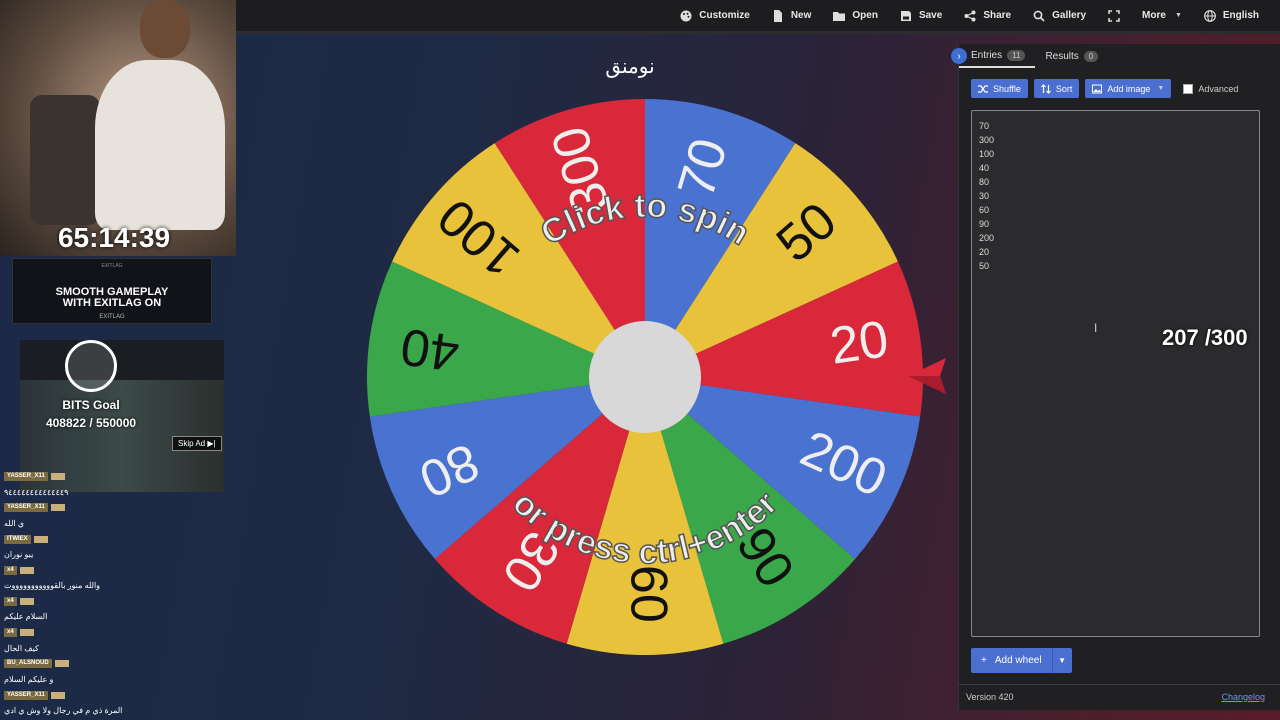 The width and height of the screenshot is (1280, 720). What do you see at coordinates (1218, 88) in the screenshot?
I see `advanced-label: Advanced` at bounding box center [1218, 88].